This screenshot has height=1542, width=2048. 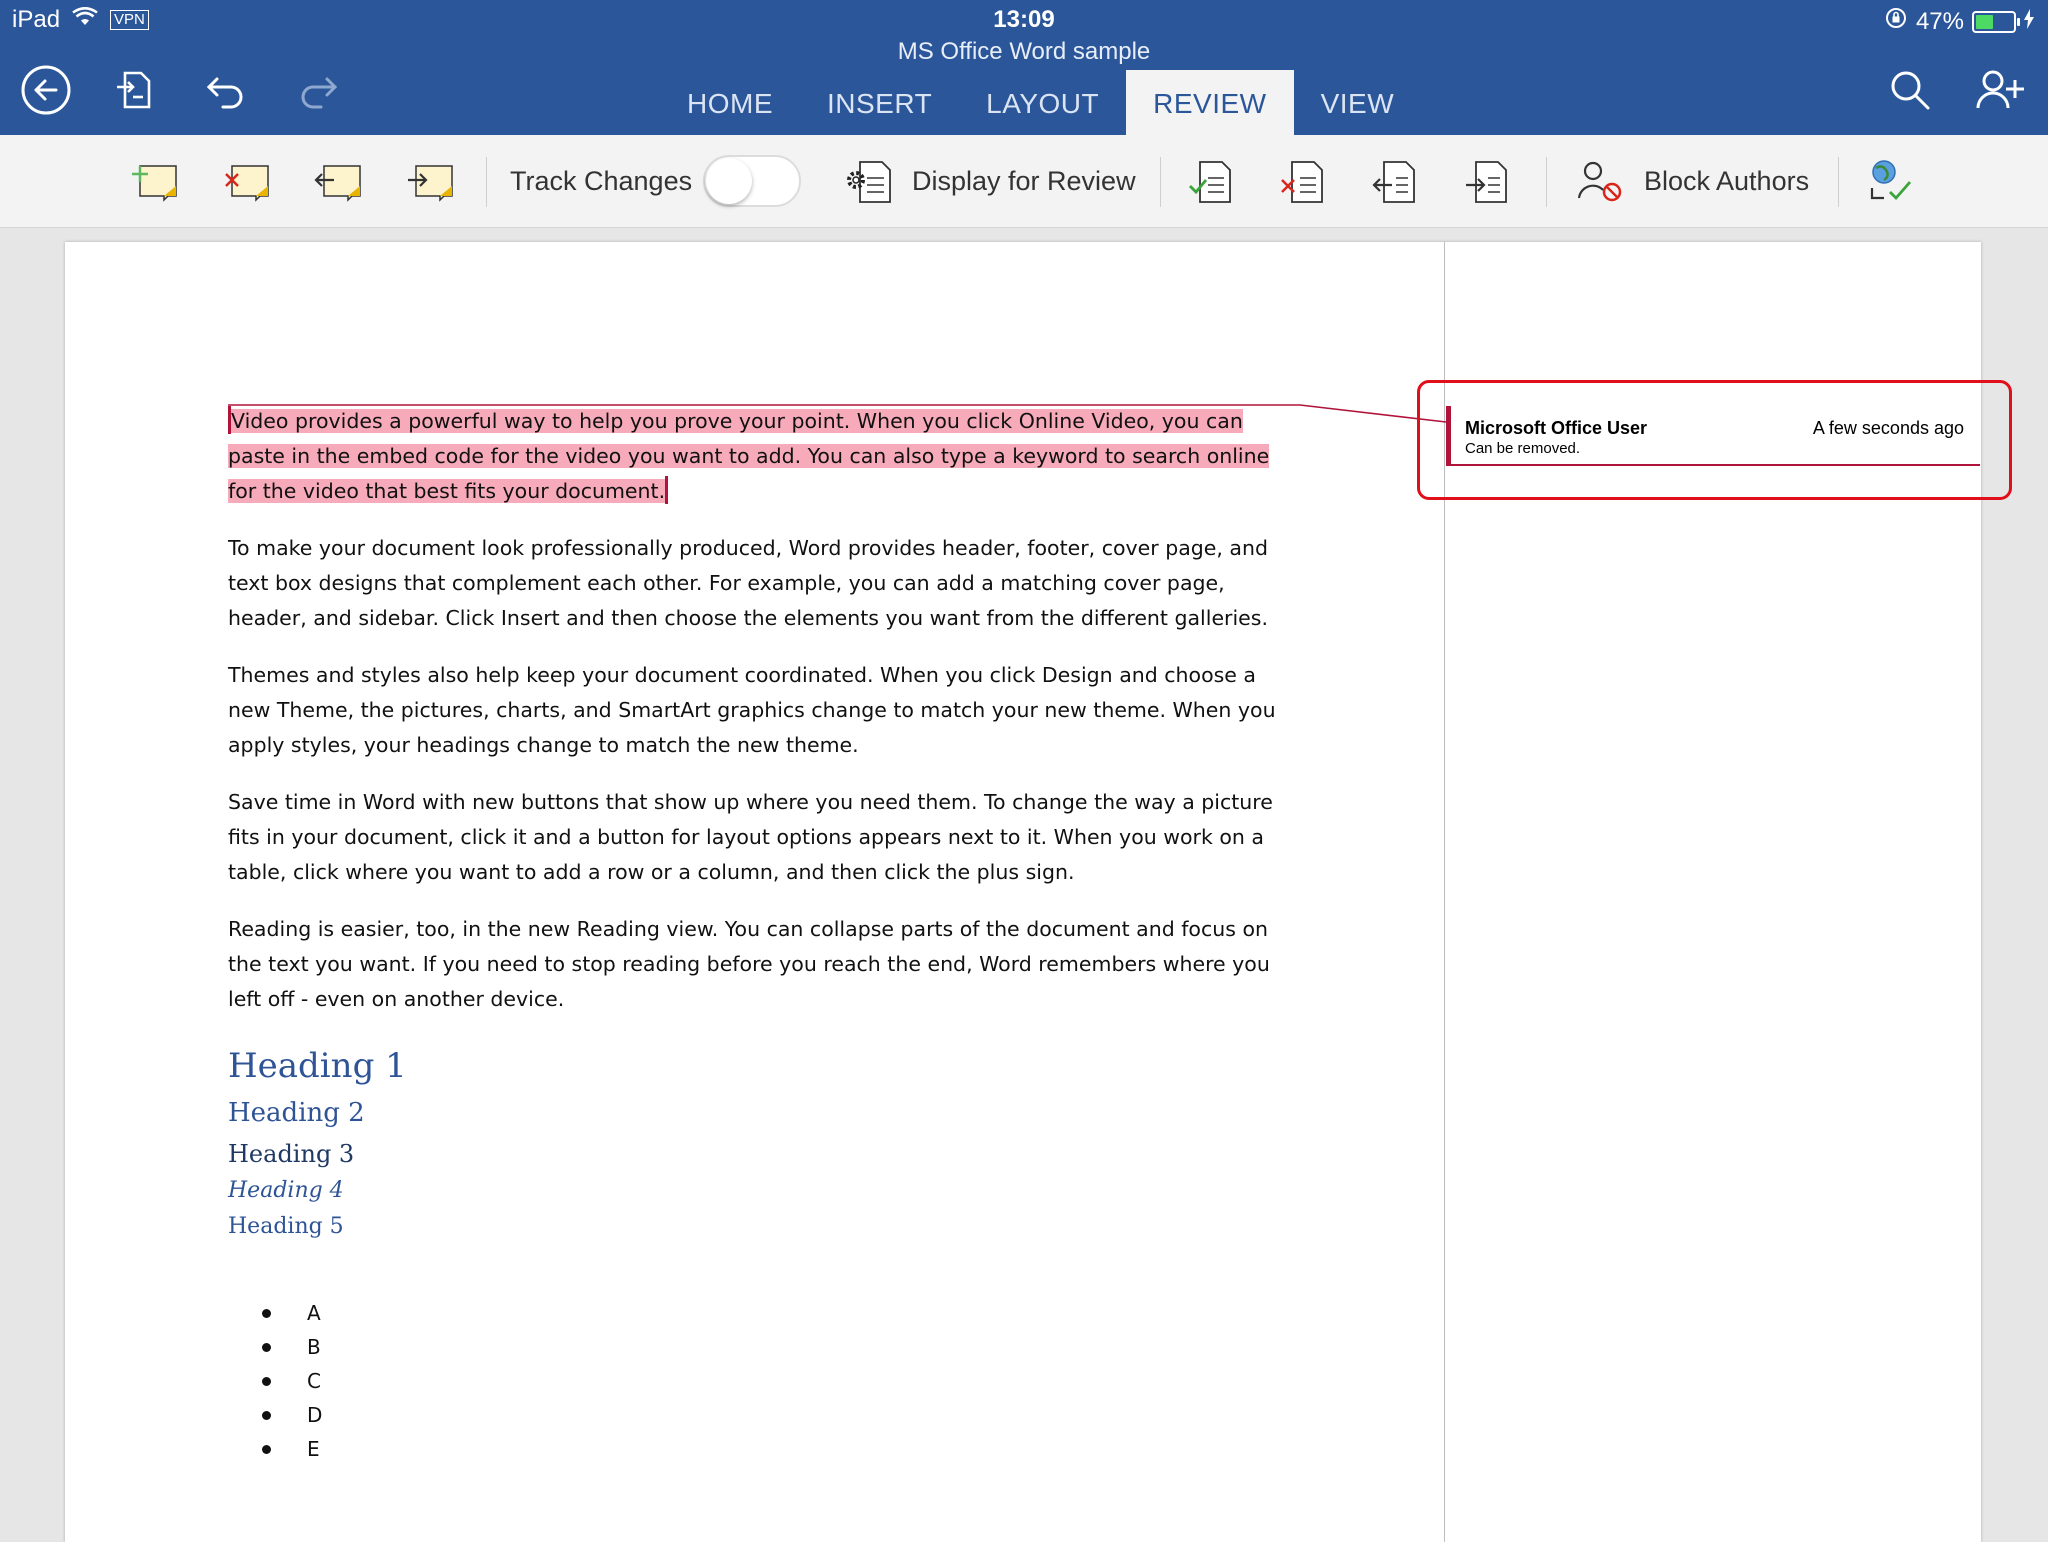 What do you see at coordinates (667, 490) in the screenshot?
I see `comment-end-marker` at bounding box center [667, 490].